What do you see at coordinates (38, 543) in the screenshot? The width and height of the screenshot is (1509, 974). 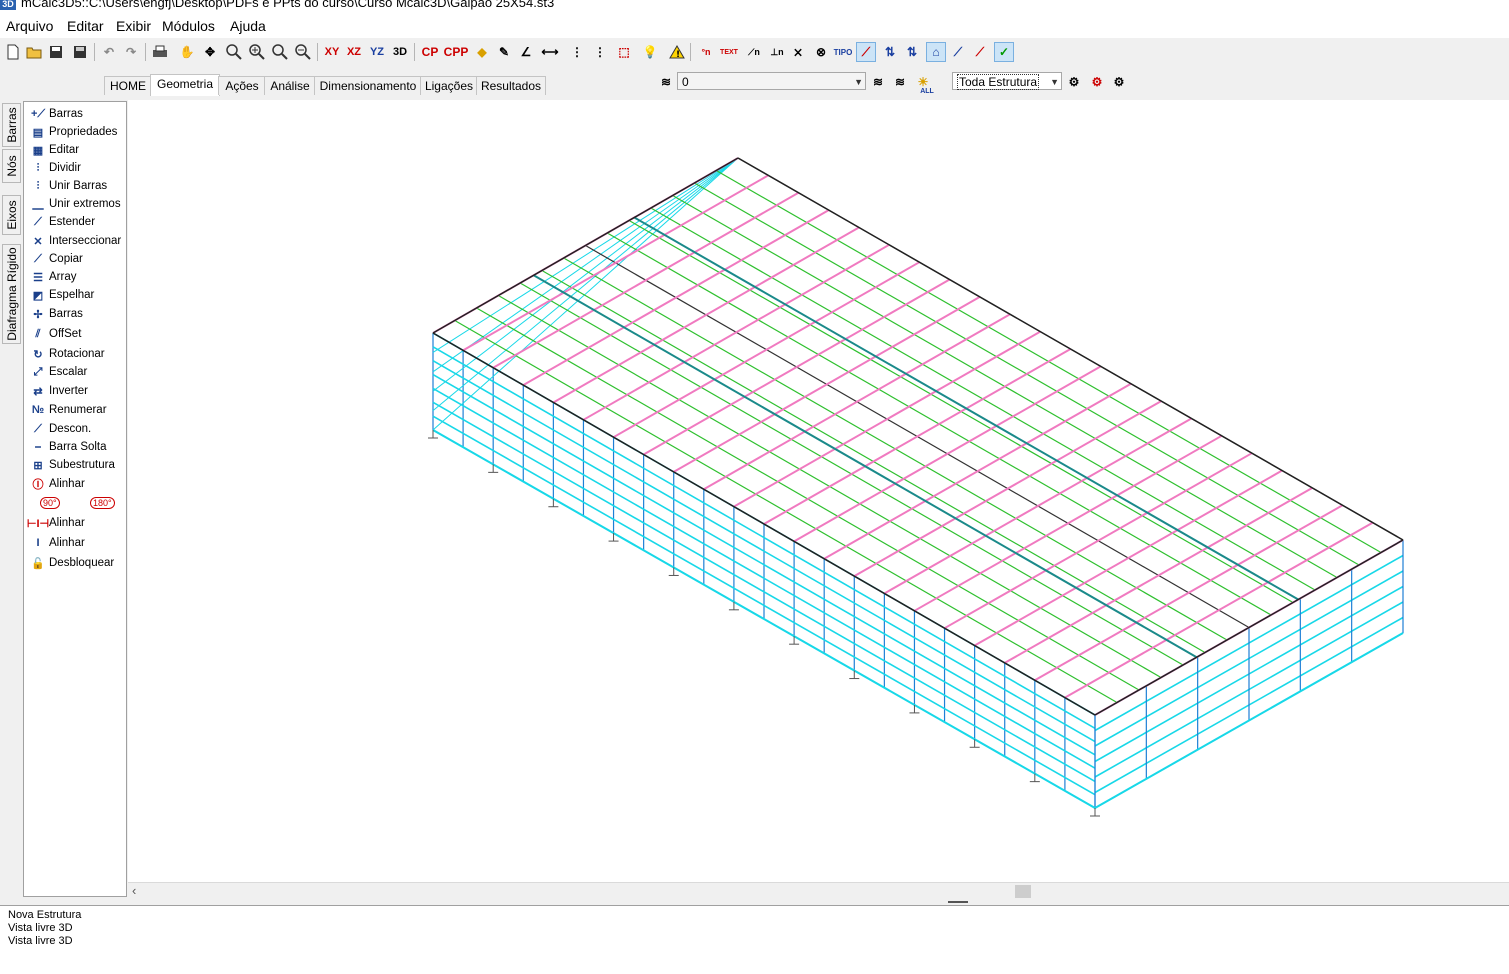 I see `align-column-icon: I` at bounding box center [38, 543].